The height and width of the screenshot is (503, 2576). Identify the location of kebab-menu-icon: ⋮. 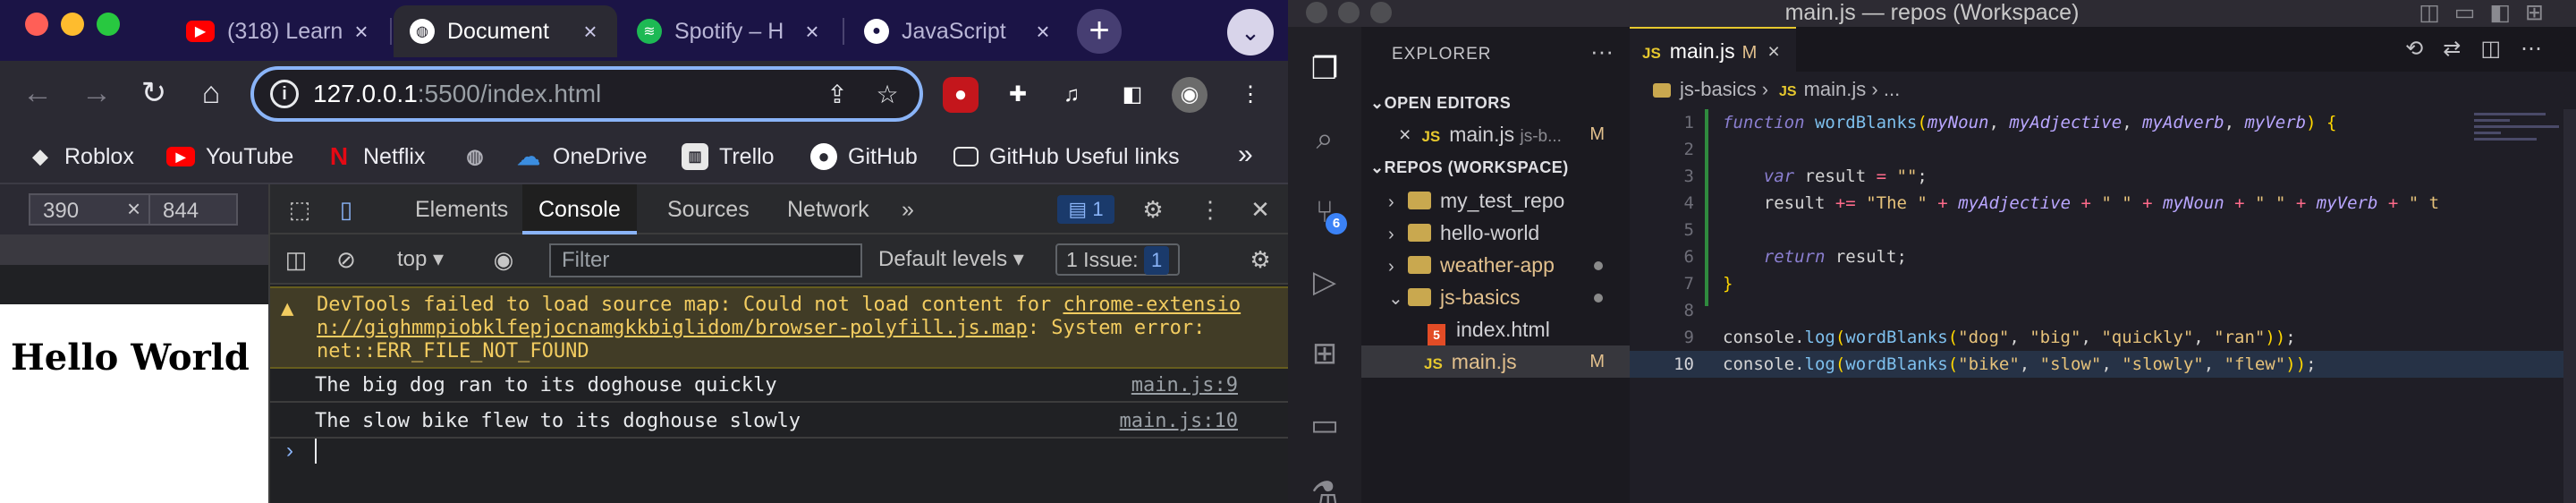
(1250, 95).